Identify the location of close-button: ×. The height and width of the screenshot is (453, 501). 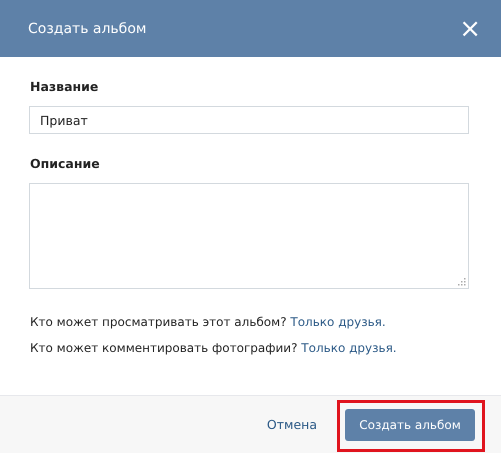
(470, 29).